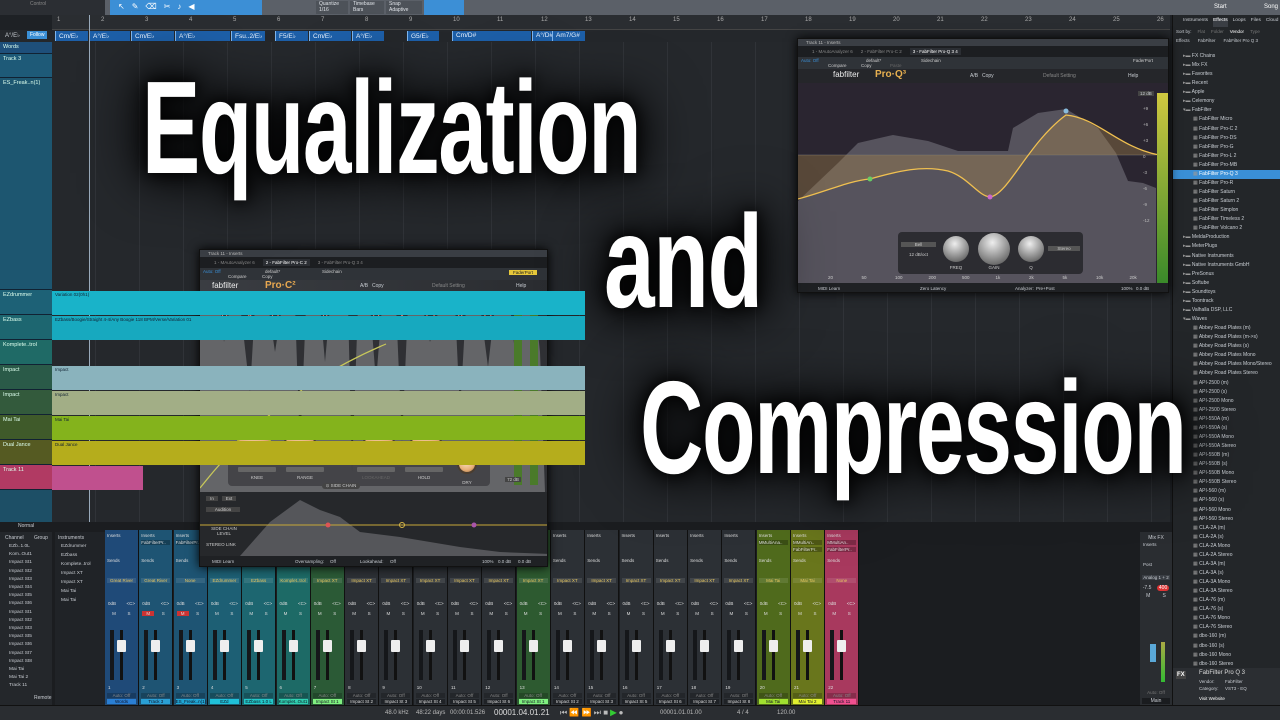  What do you see at coordinates (248, 36) in the screenshot?
I see `chord-event: Fsu..2/E♭` at bounding box center [248, 36].